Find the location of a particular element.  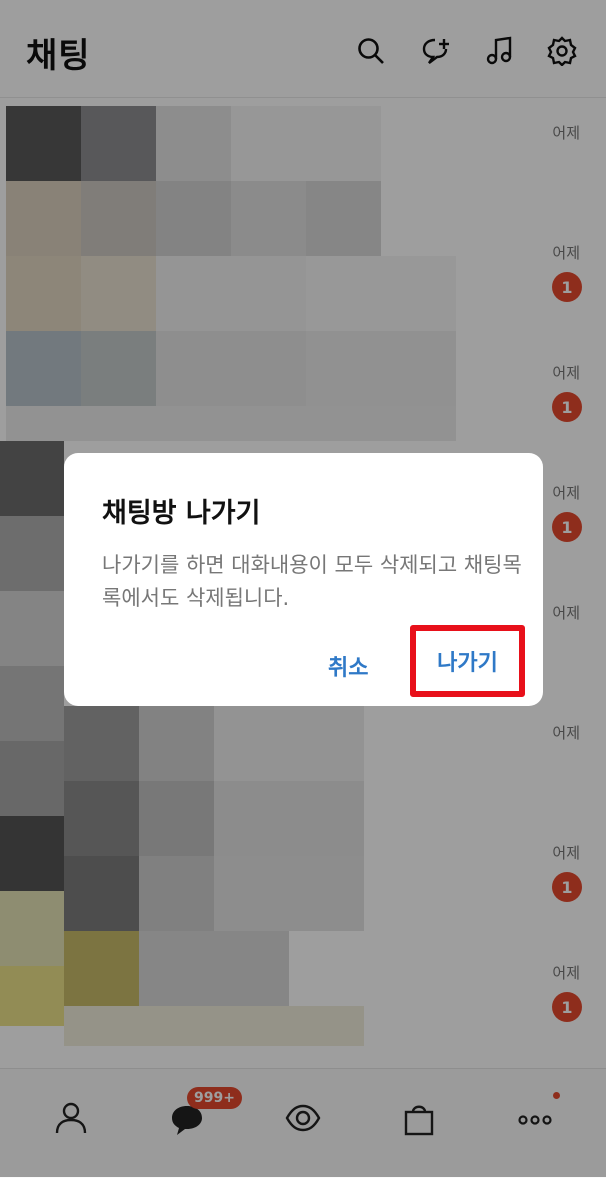

dialog-title: 채팅방 나가기 is located at coordinates (181, 513).